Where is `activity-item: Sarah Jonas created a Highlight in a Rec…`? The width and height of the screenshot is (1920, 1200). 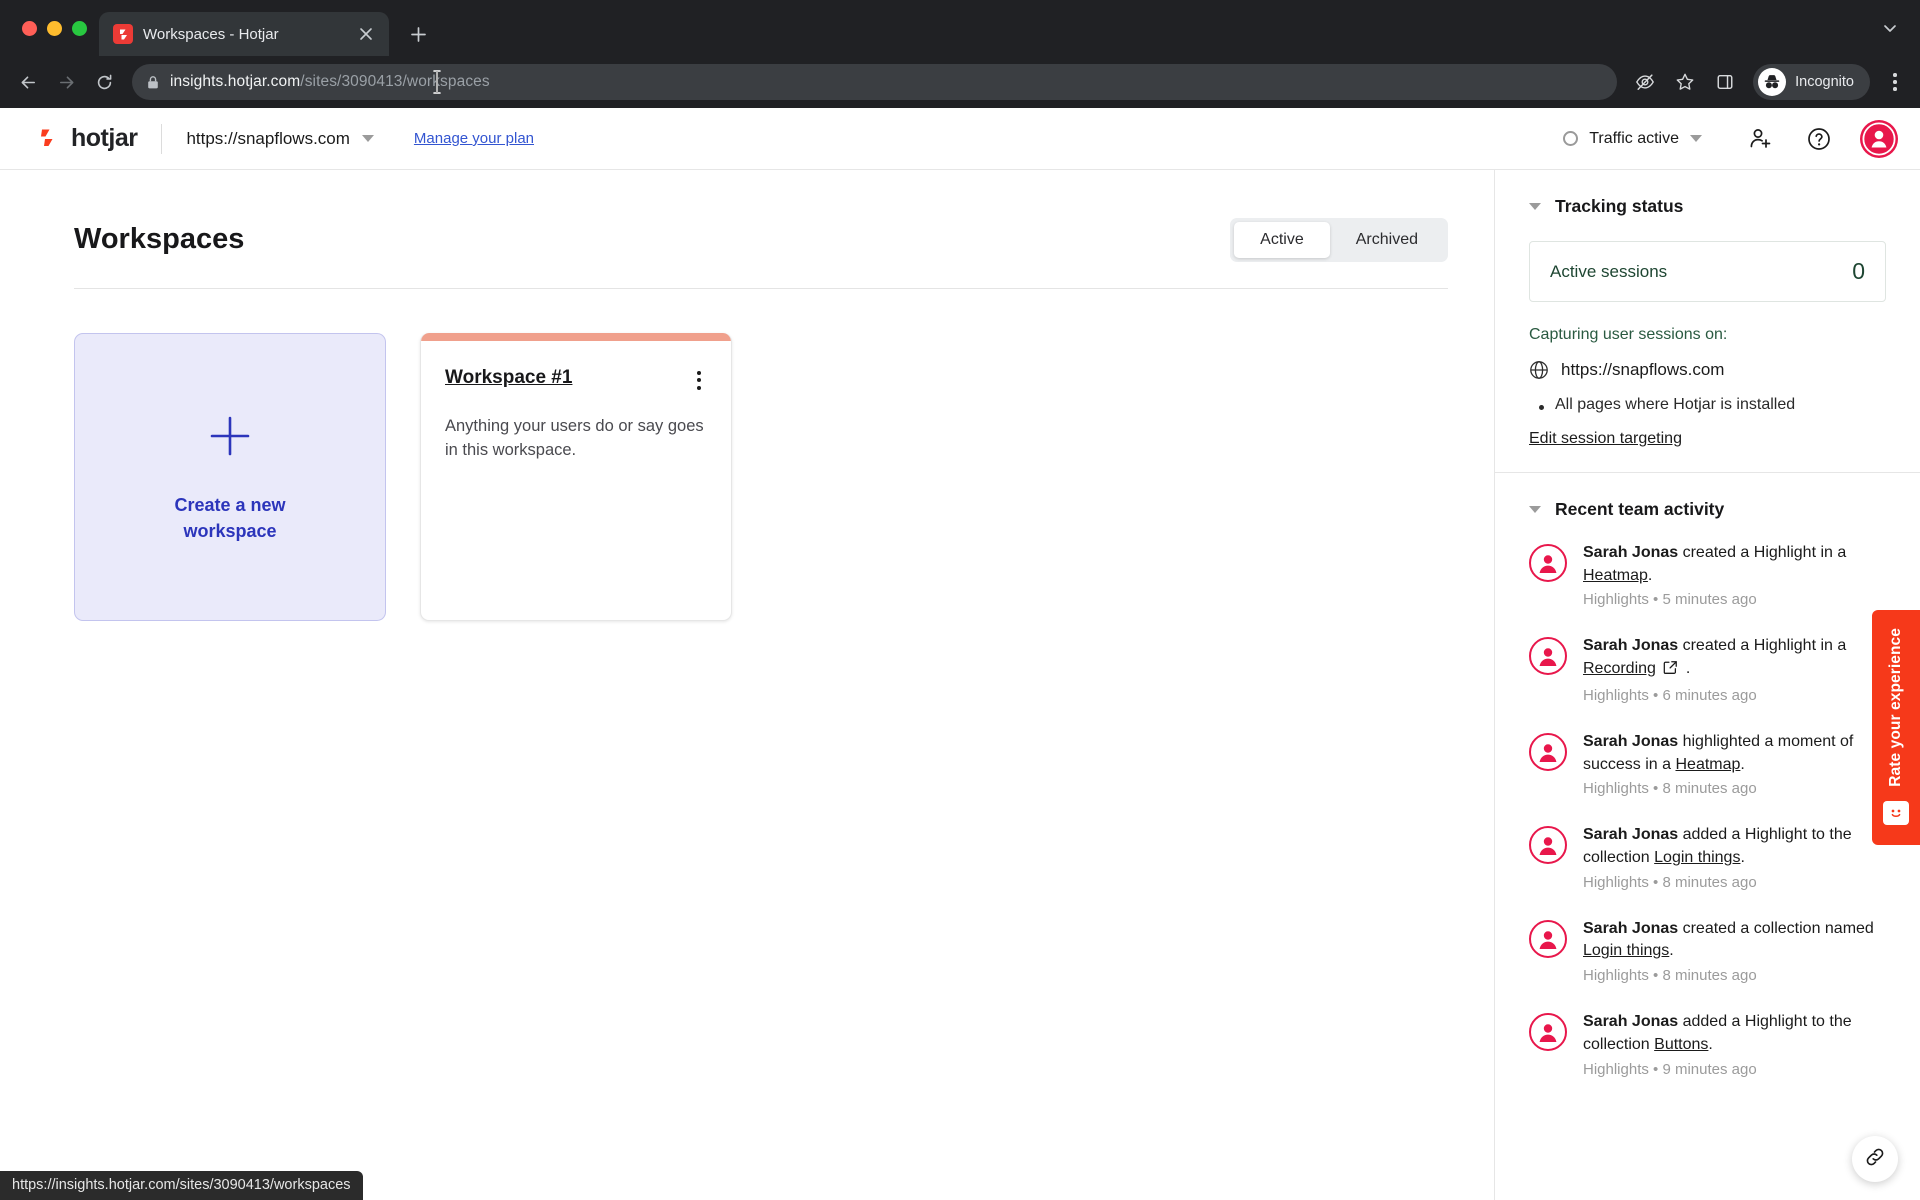 activity-item: Sarah Jonas created a Highlight in a Rec… is located at coordinates (1707, 669).